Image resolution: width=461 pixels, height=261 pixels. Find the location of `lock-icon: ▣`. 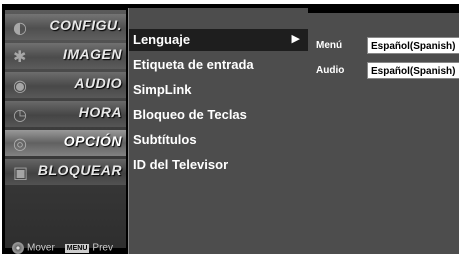

lock-icon: ▣ is located at coordinates (21, 172).